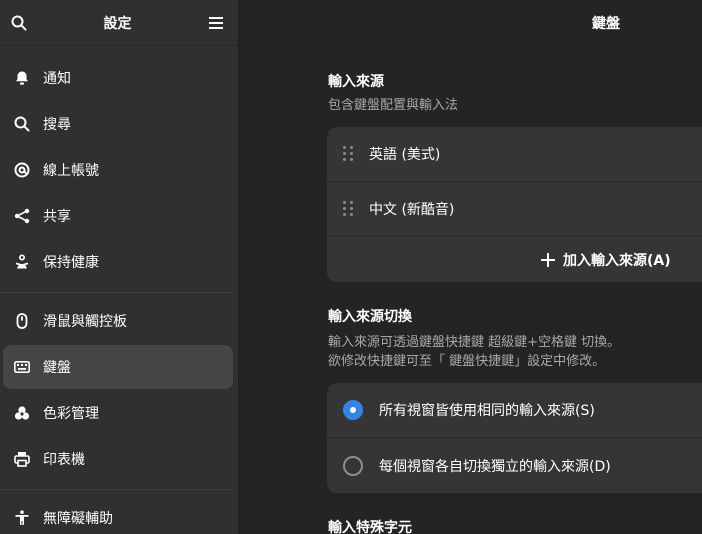 The width and height of the screenshot is (702, 534). I want to click on input-source-label: 英語 (美式), so click(405, 155).